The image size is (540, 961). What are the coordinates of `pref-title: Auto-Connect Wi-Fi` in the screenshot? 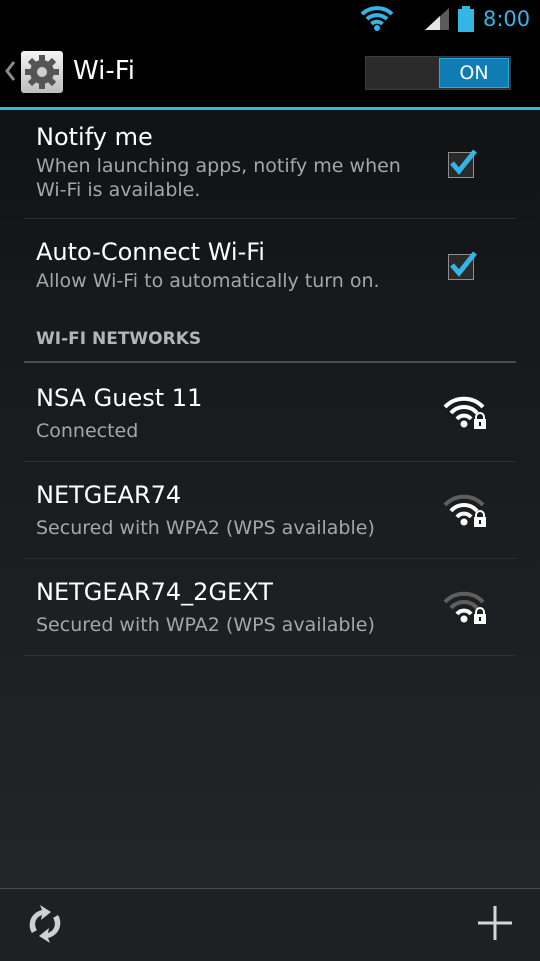 It's located at (150, 252).